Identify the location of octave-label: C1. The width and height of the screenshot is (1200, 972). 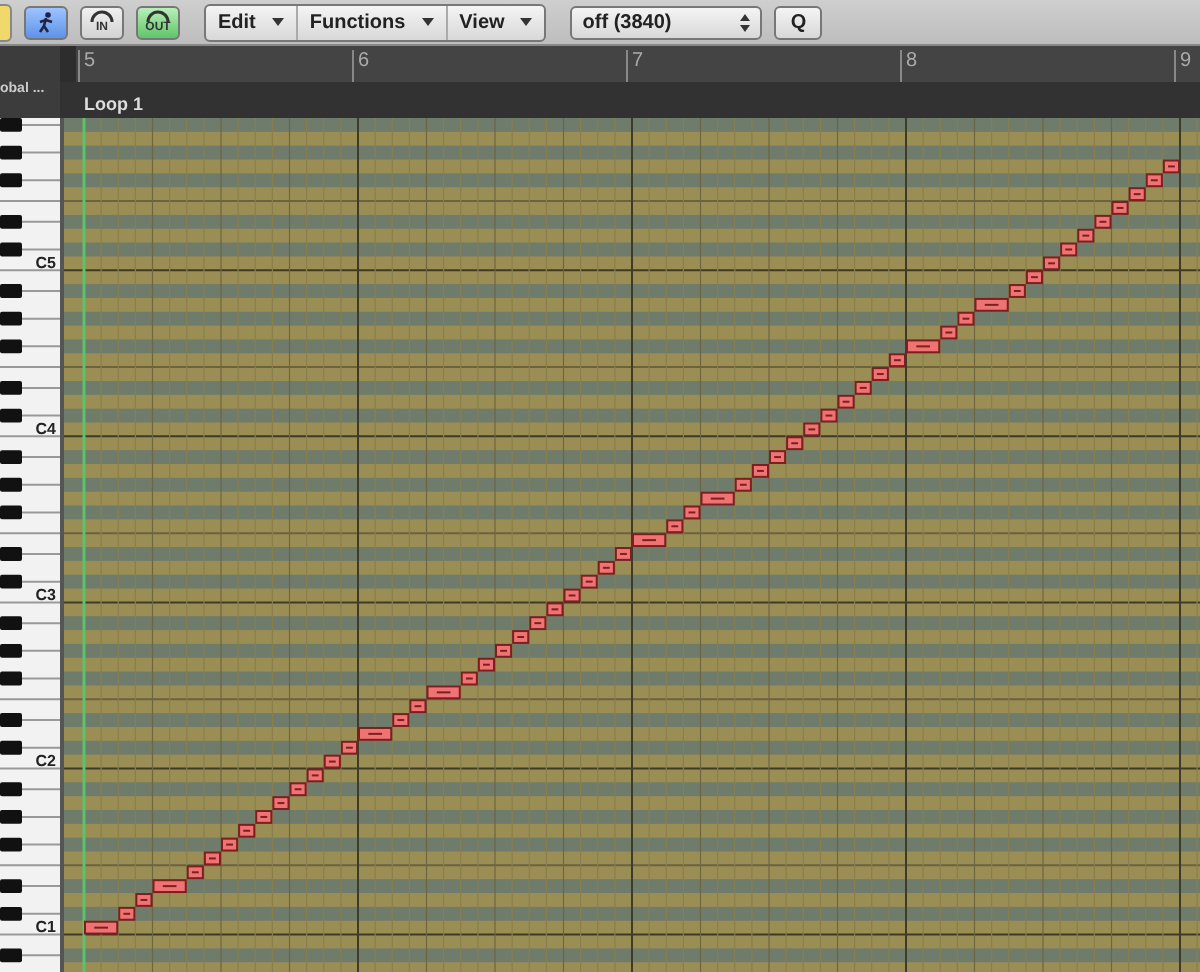
(45, 927).